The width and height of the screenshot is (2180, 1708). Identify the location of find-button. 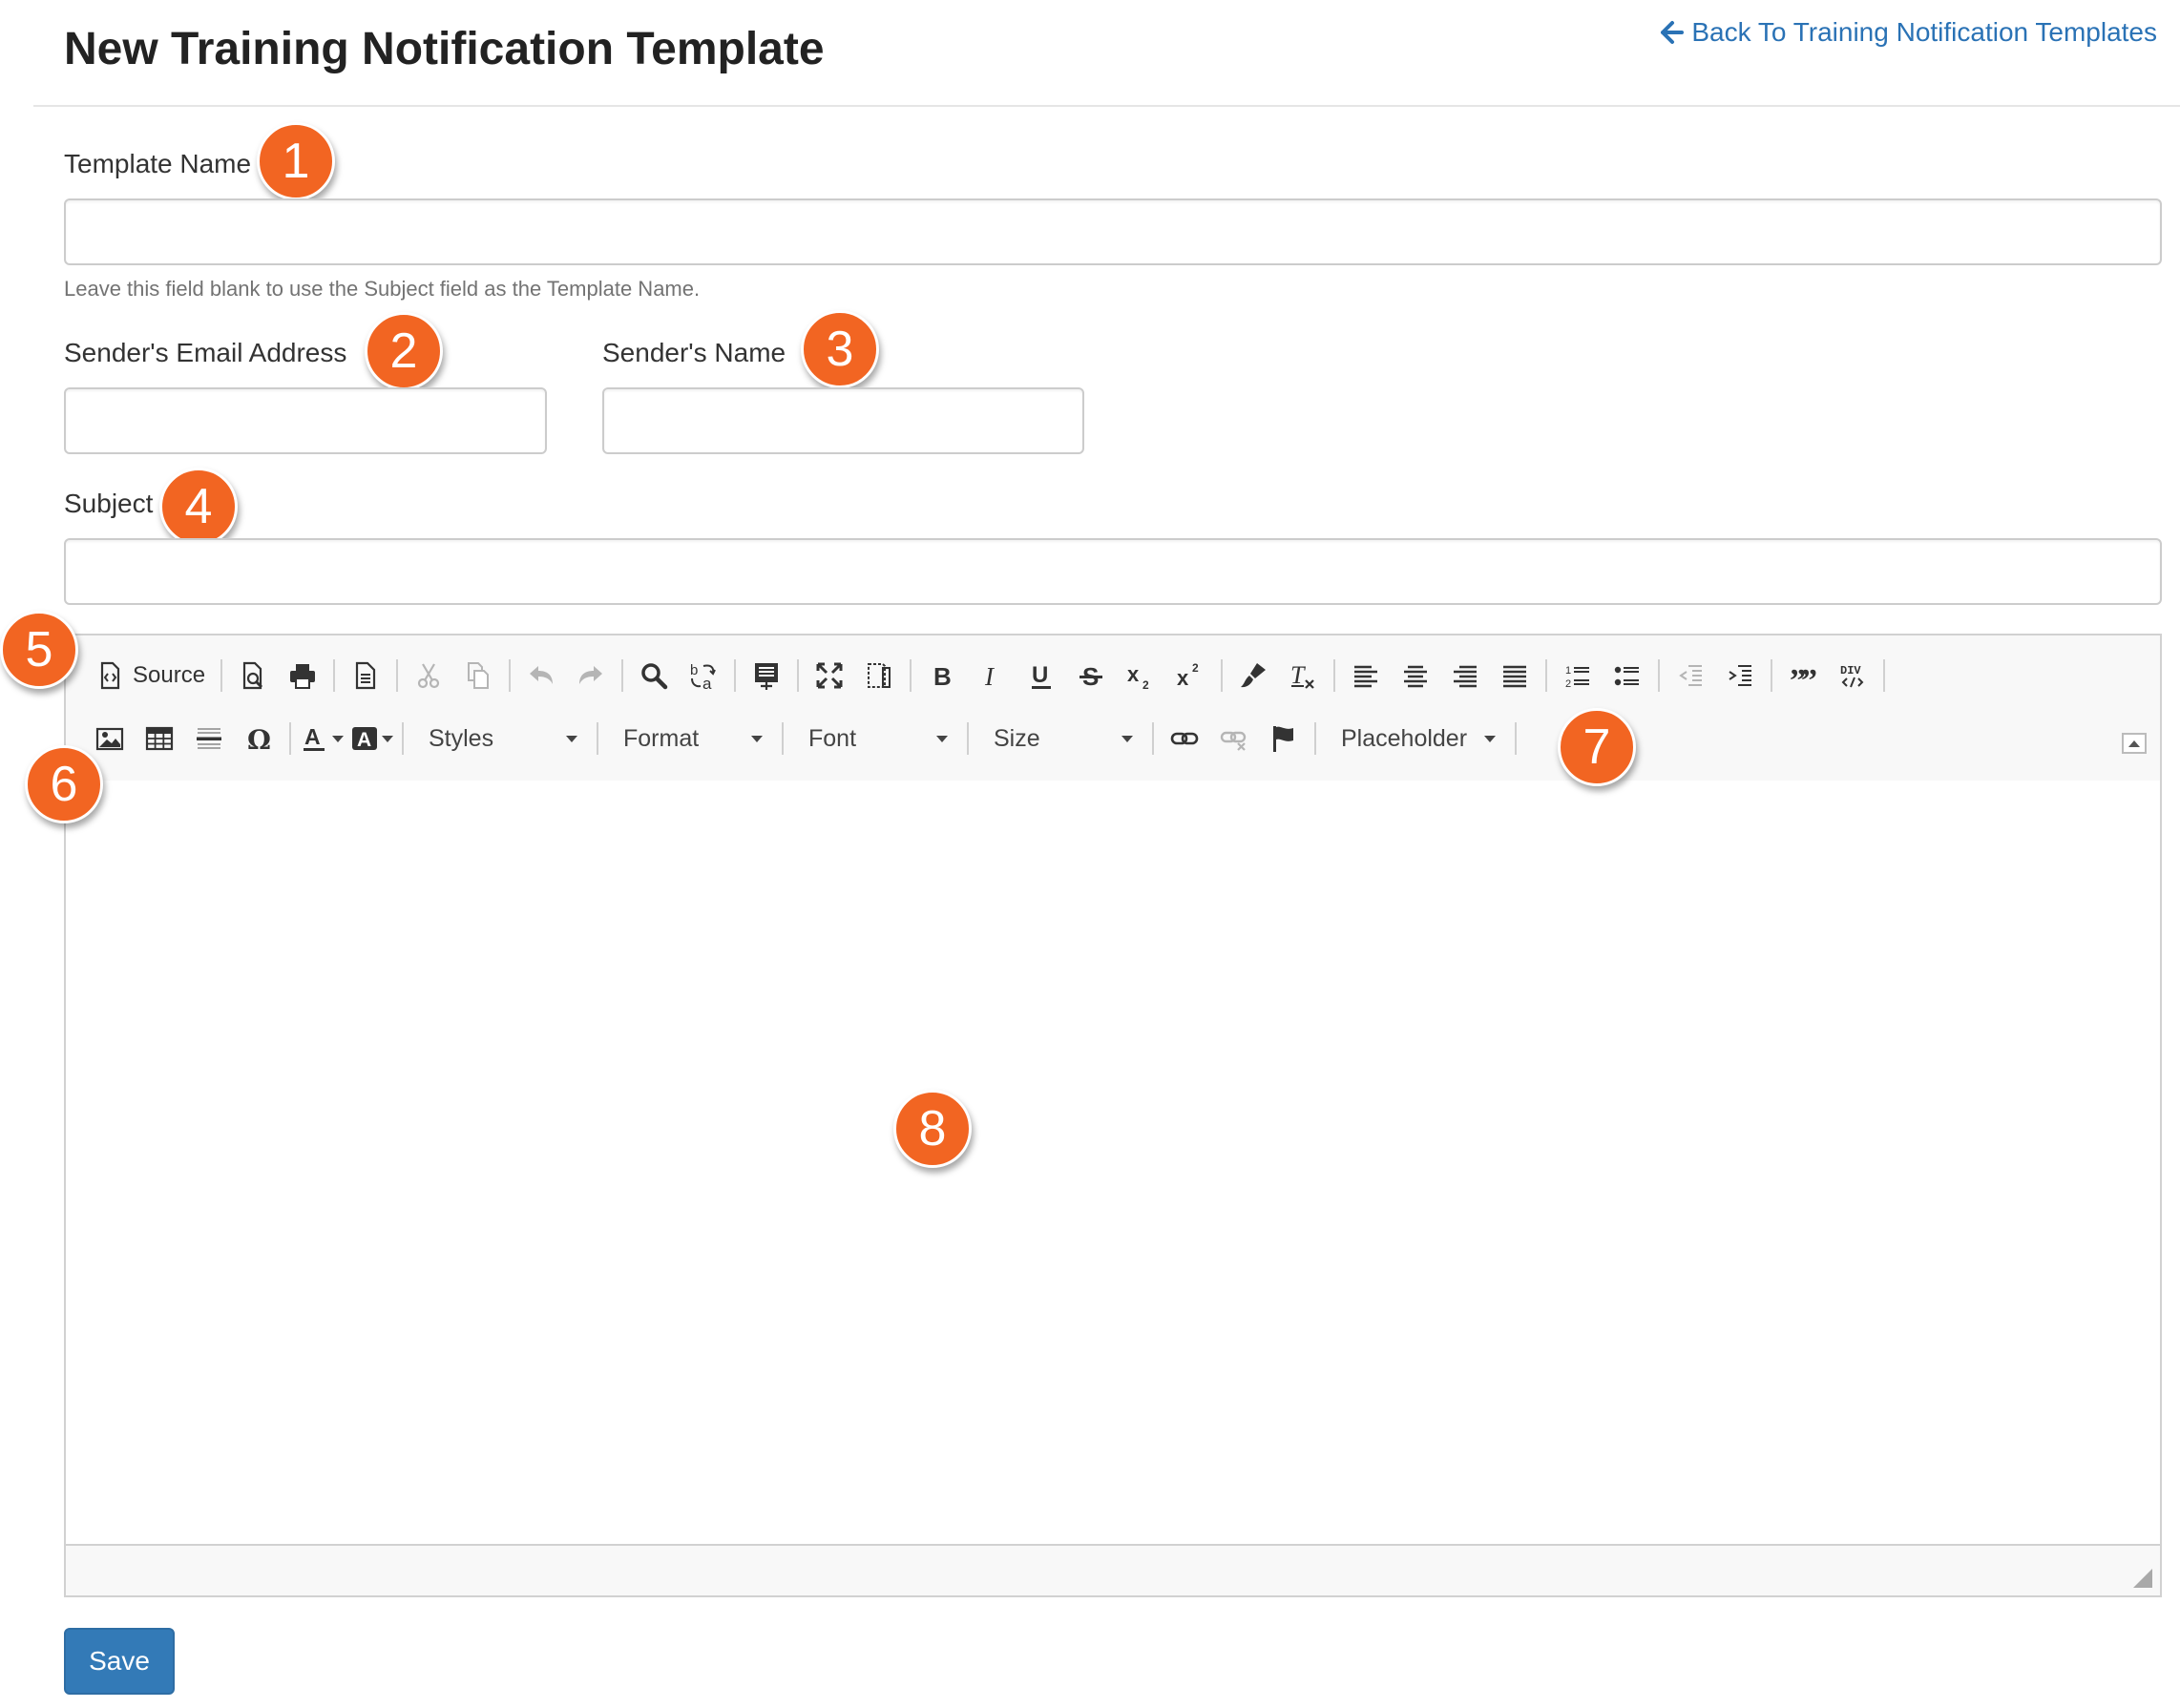
(654, 675).